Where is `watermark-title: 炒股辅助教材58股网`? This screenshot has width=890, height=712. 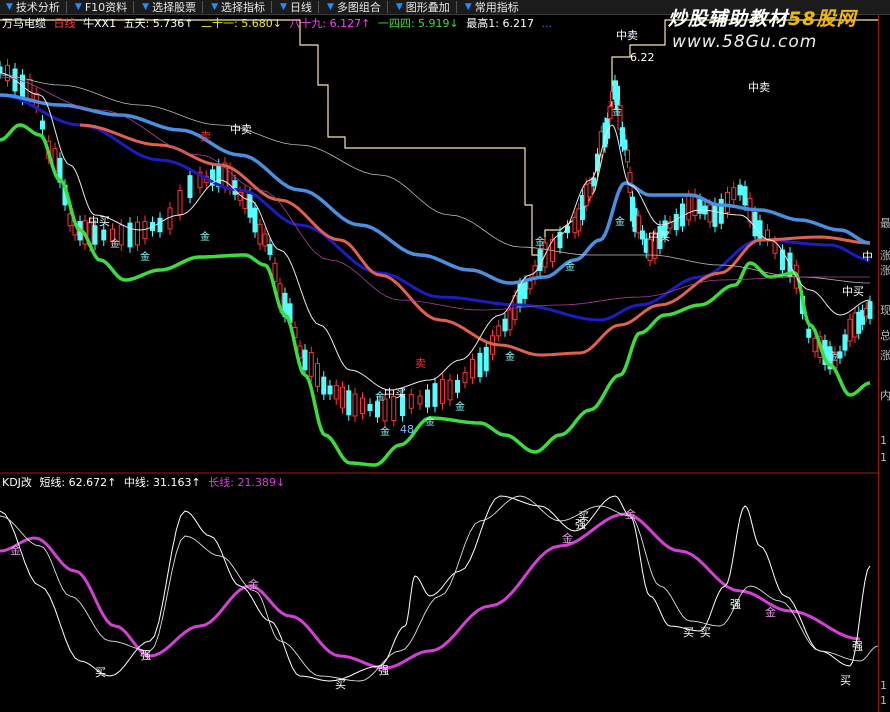
watermark-title: 炒股辅助教材58股网 is located at coordinates (762, 17).